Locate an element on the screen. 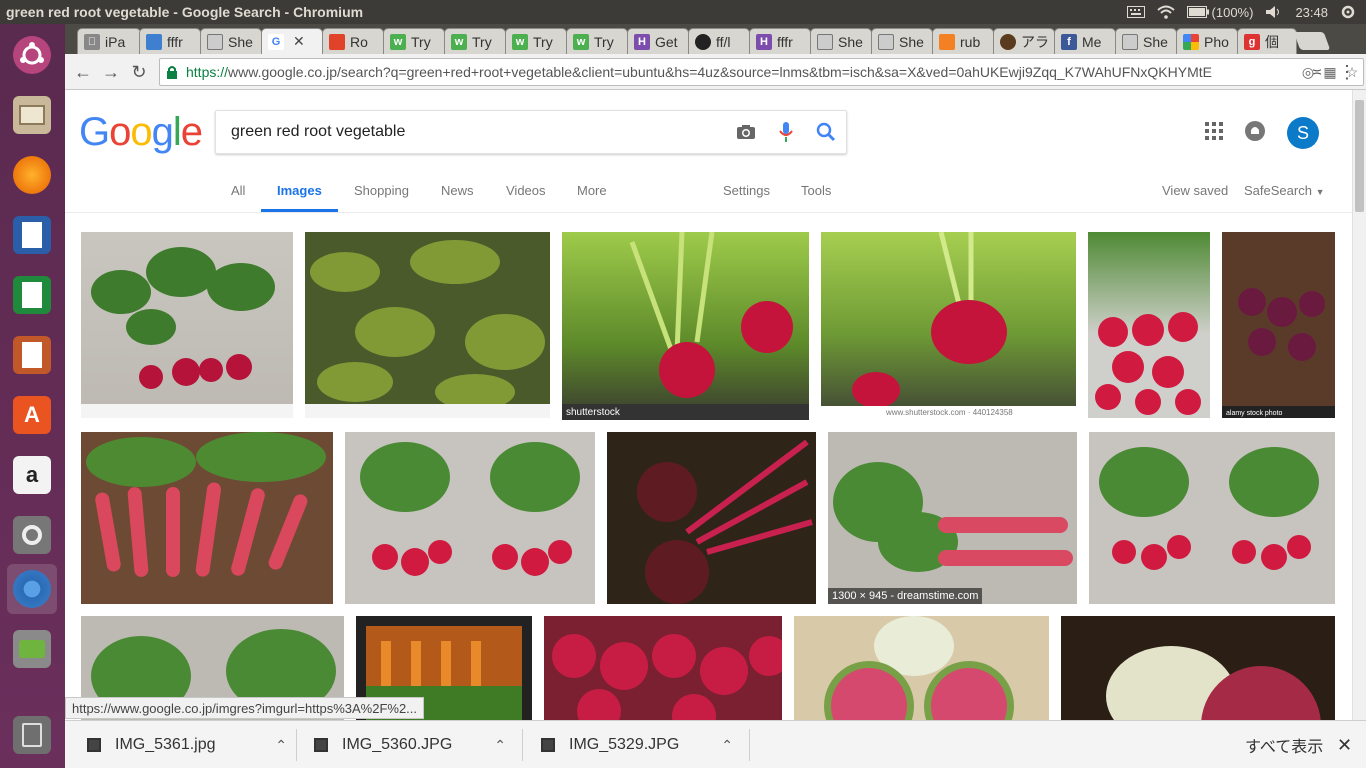  chromium-icon is located at coordinates (32, 589).